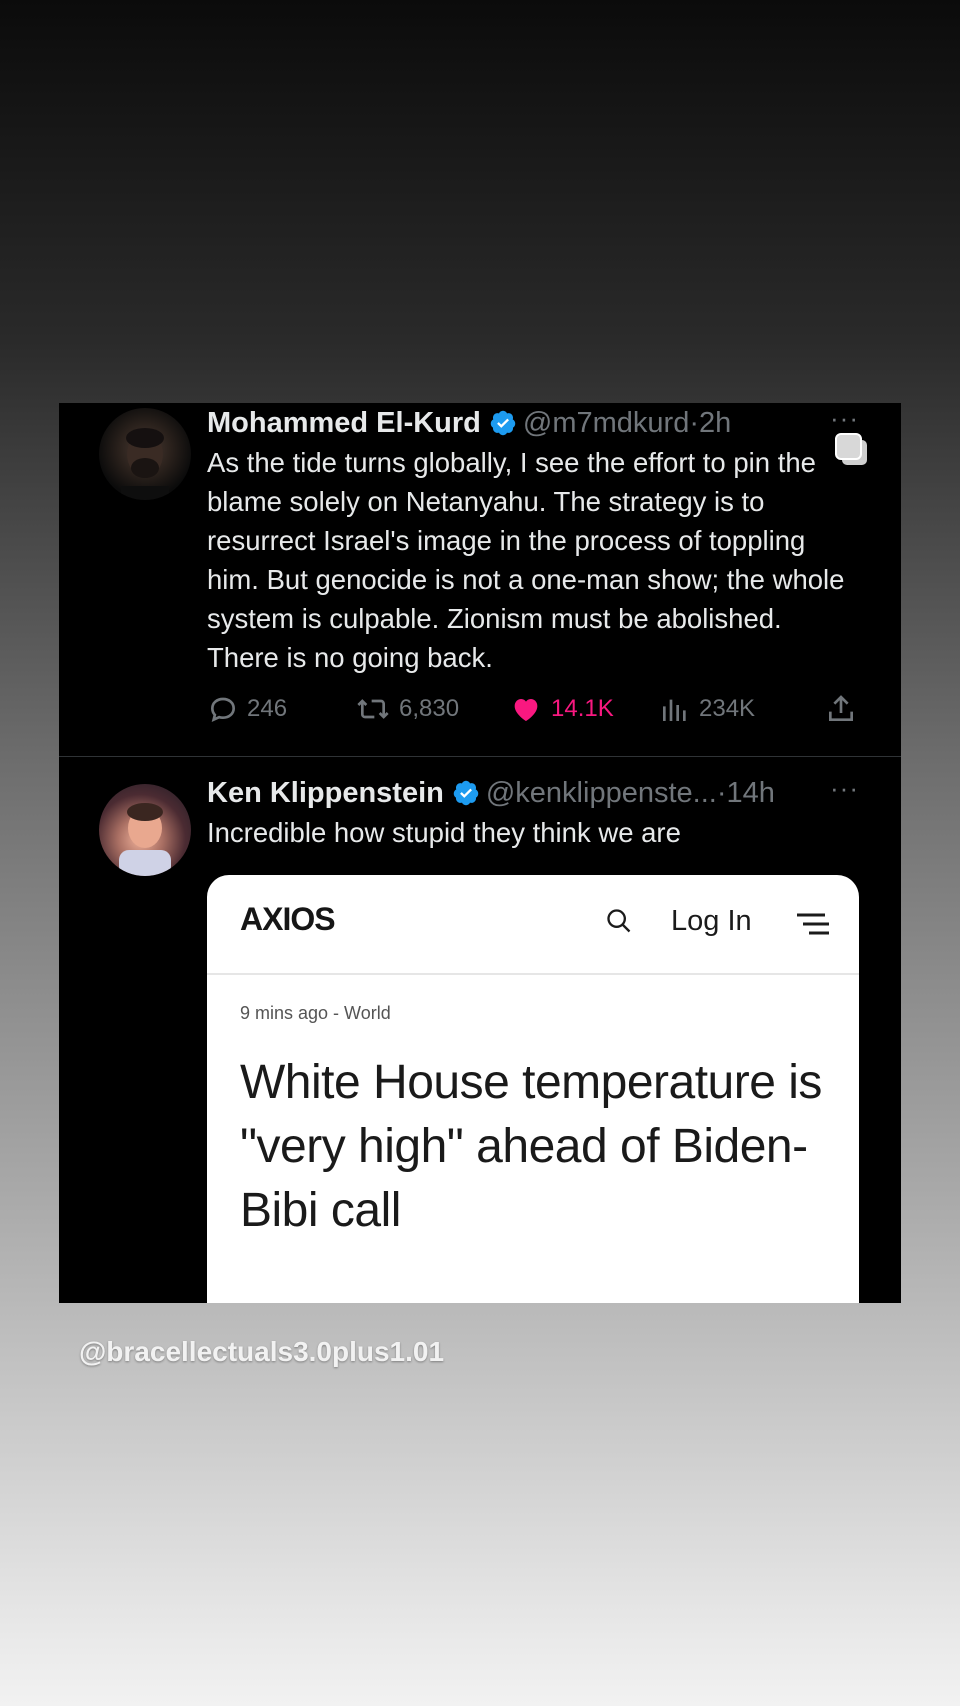 The height and width of the screenshot is (1706, 960). I want to click on repost-button: 6,830, so click(407, 709).